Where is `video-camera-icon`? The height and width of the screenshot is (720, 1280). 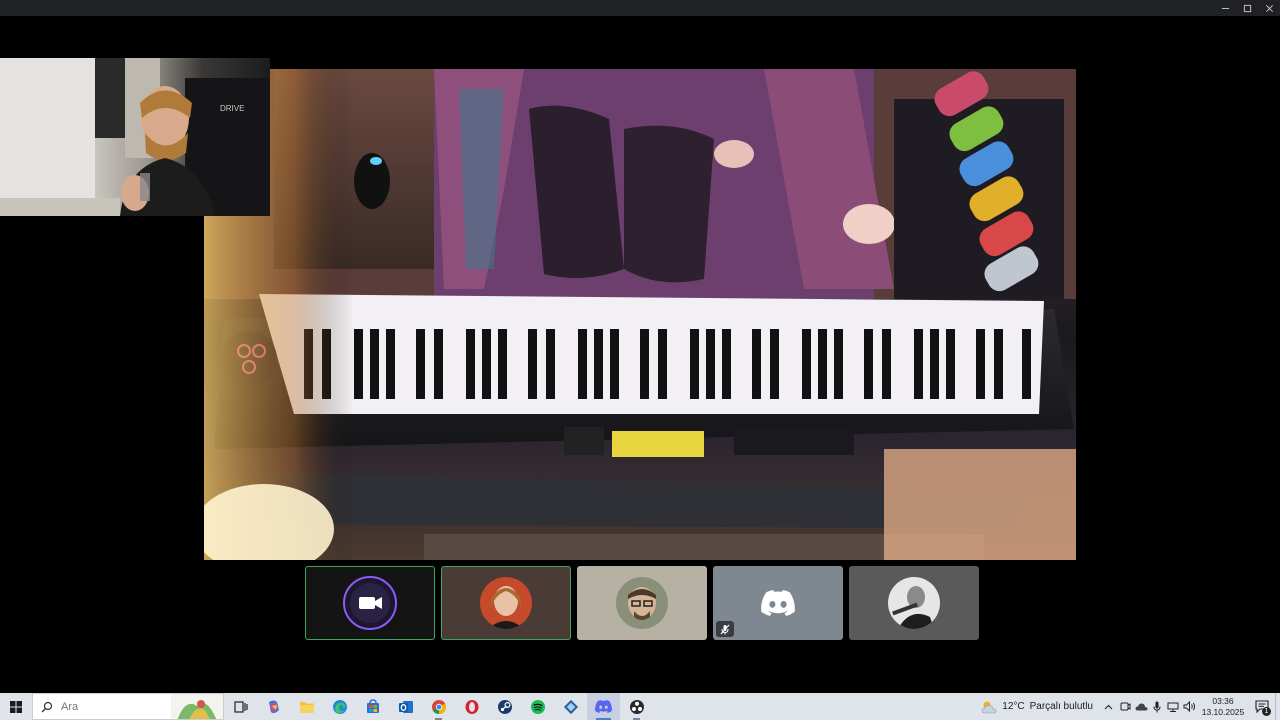 video-camera-icon is located at coordinates (370, 603).